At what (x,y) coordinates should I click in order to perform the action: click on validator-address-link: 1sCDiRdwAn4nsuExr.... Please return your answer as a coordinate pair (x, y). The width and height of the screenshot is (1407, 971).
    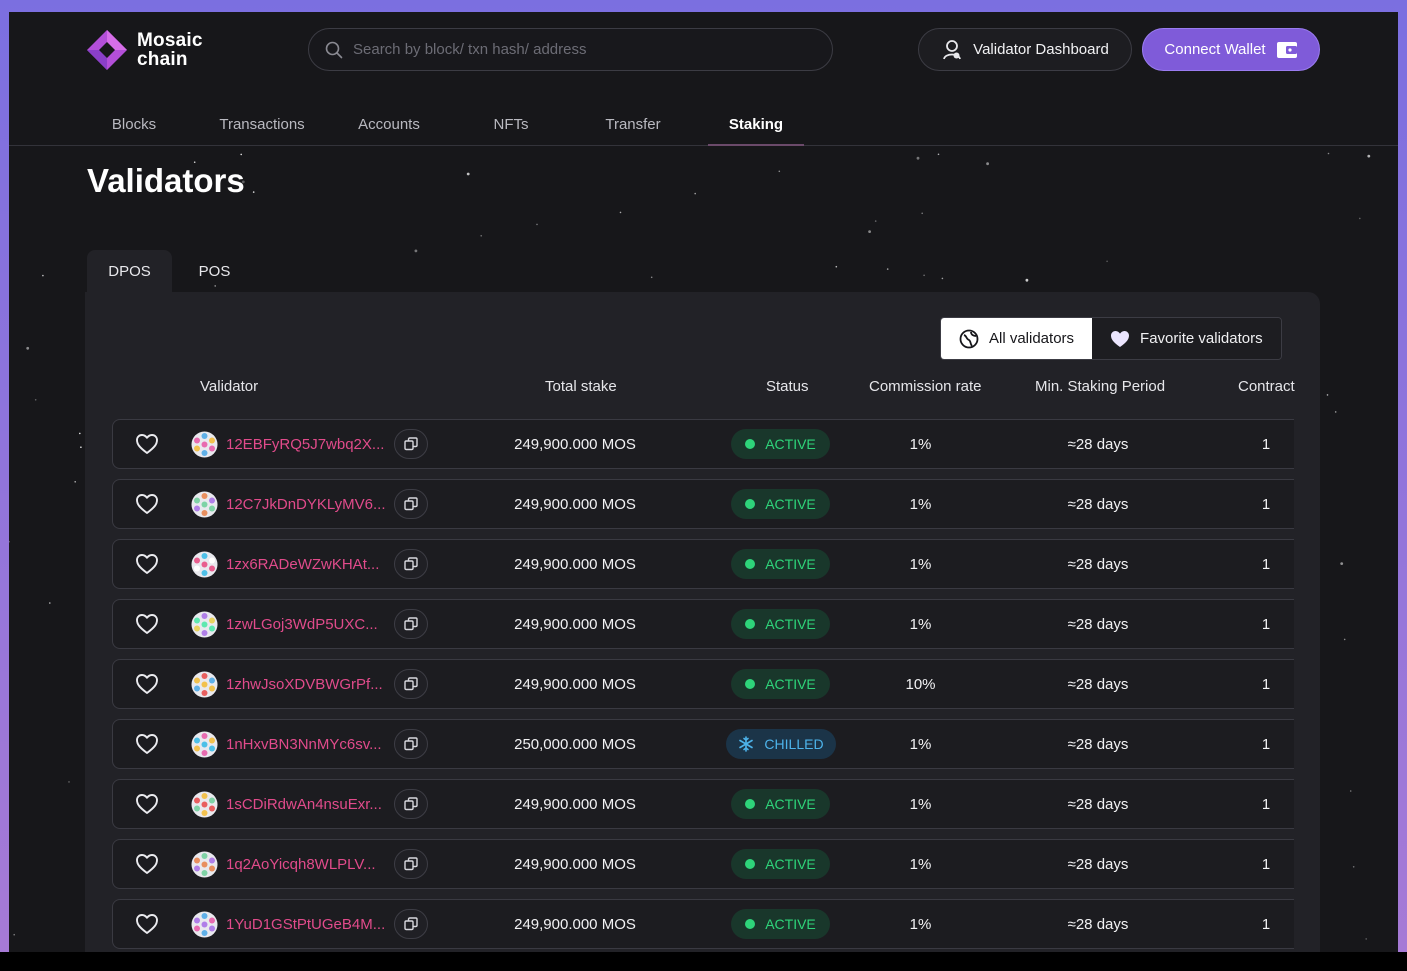
    Looking at the image, I should click on (304, 804).